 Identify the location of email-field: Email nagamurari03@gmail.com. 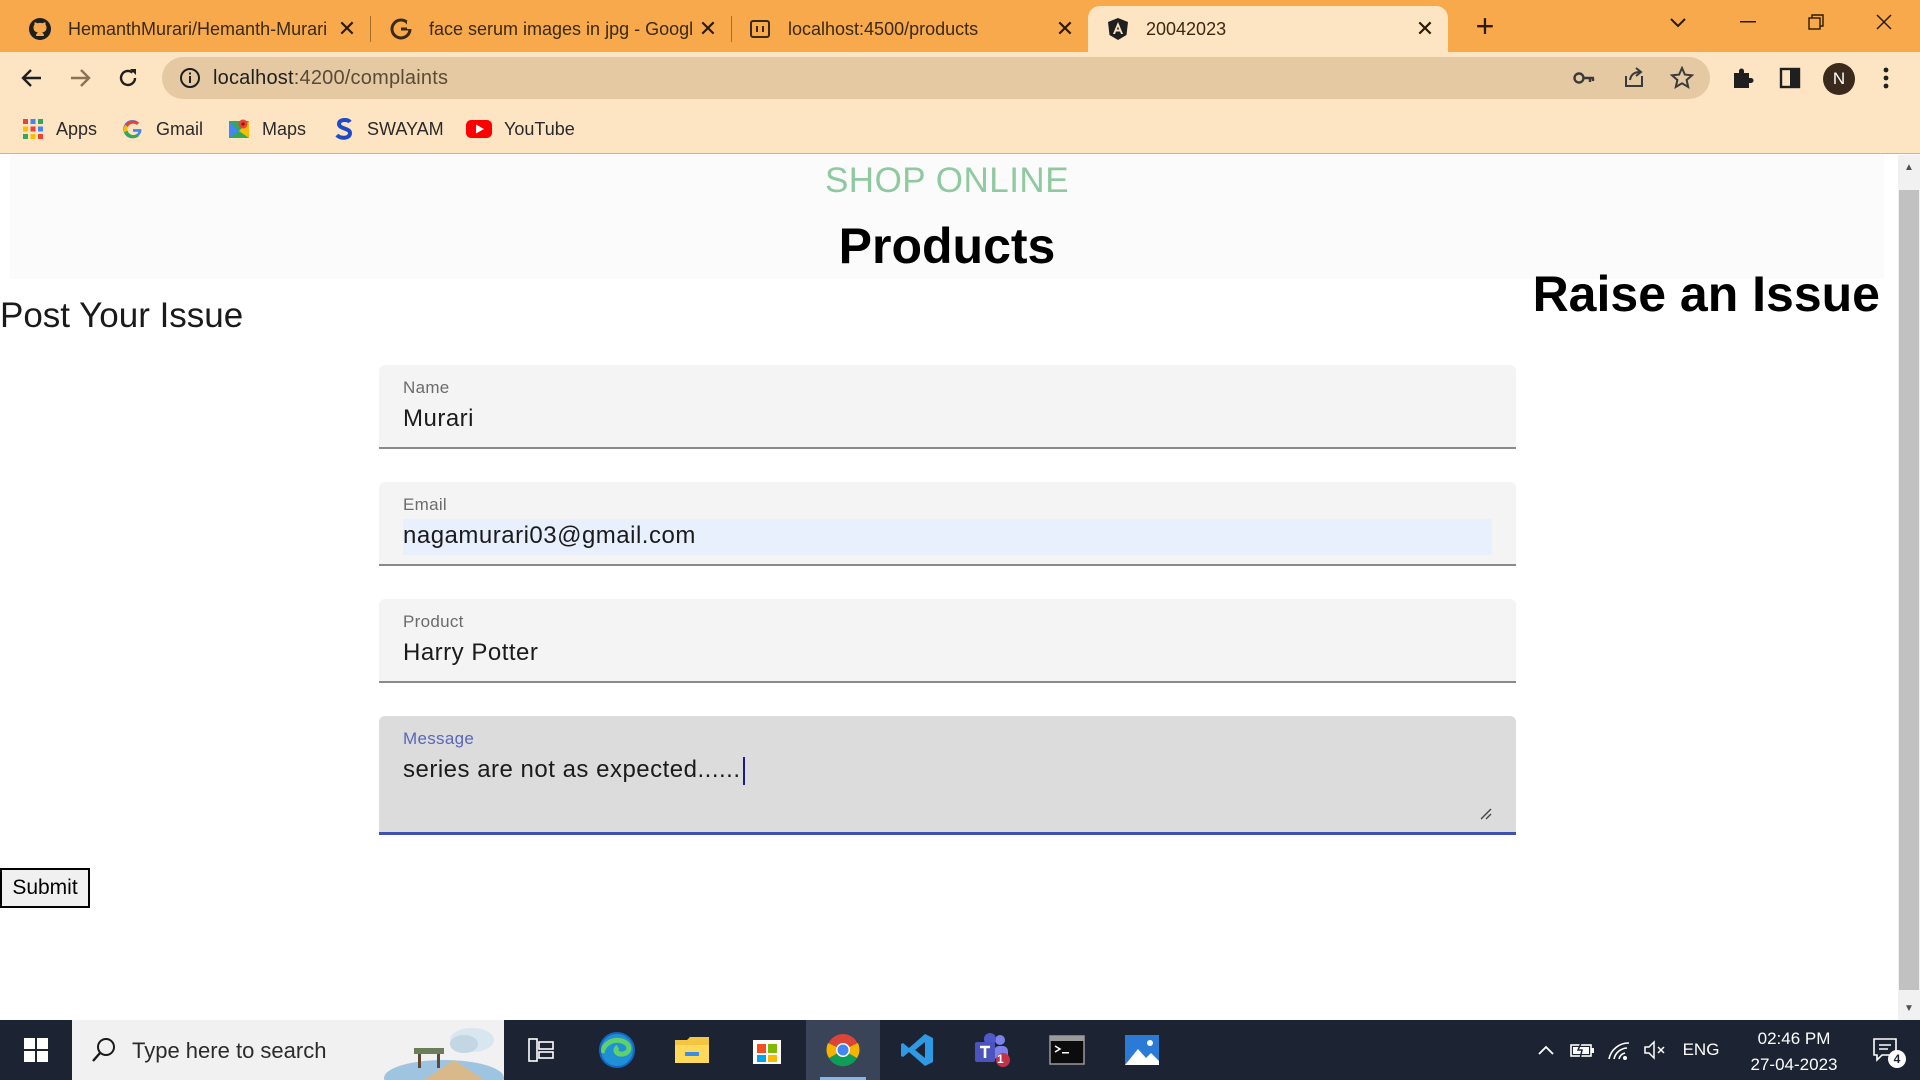
(947, 524).